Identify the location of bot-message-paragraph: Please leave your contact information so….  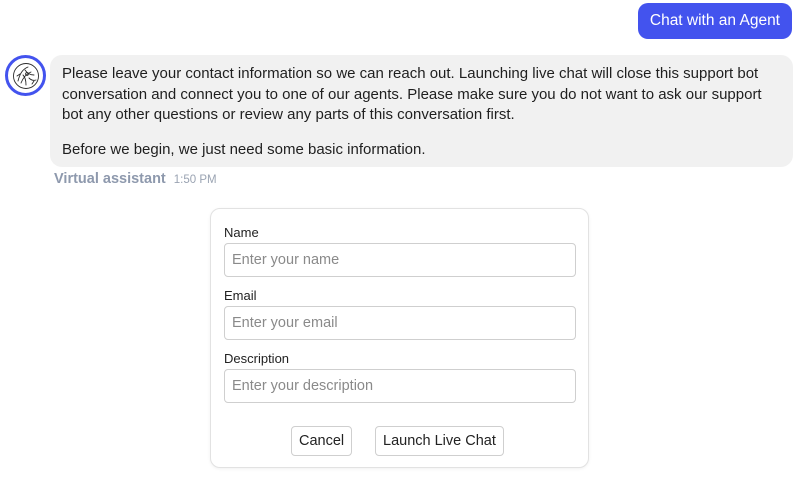
(412, 94).